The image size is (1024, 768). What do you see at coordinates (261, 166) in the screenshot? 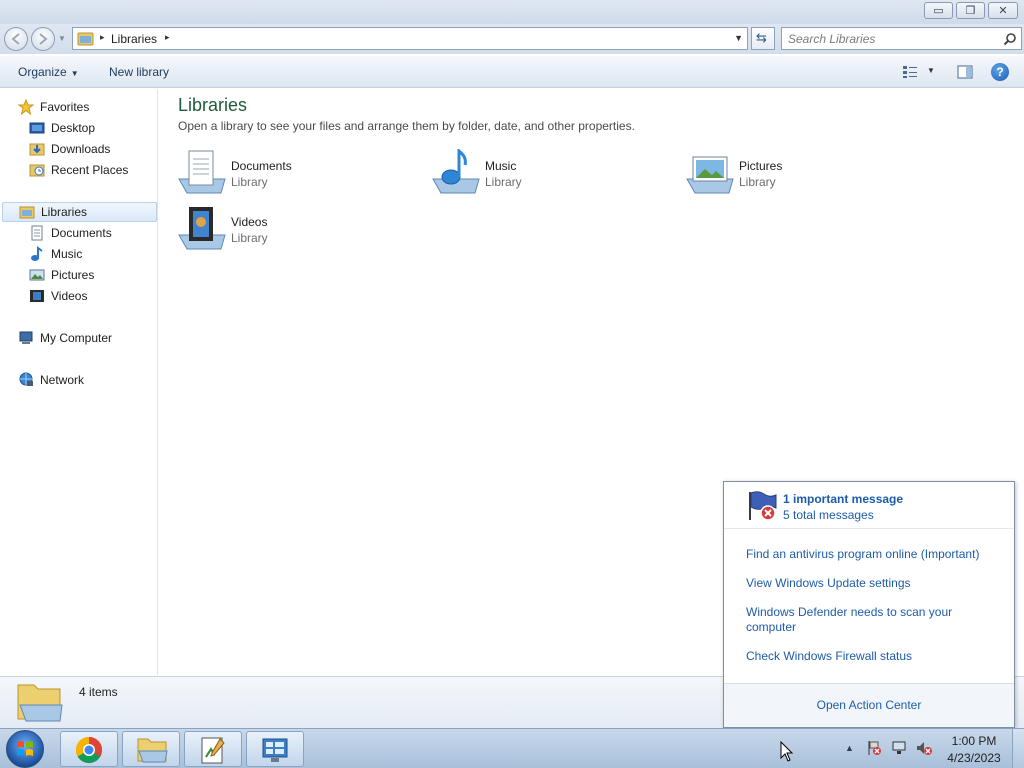
I see `library-documents-name: Documents` at bounding box center [261, 166].